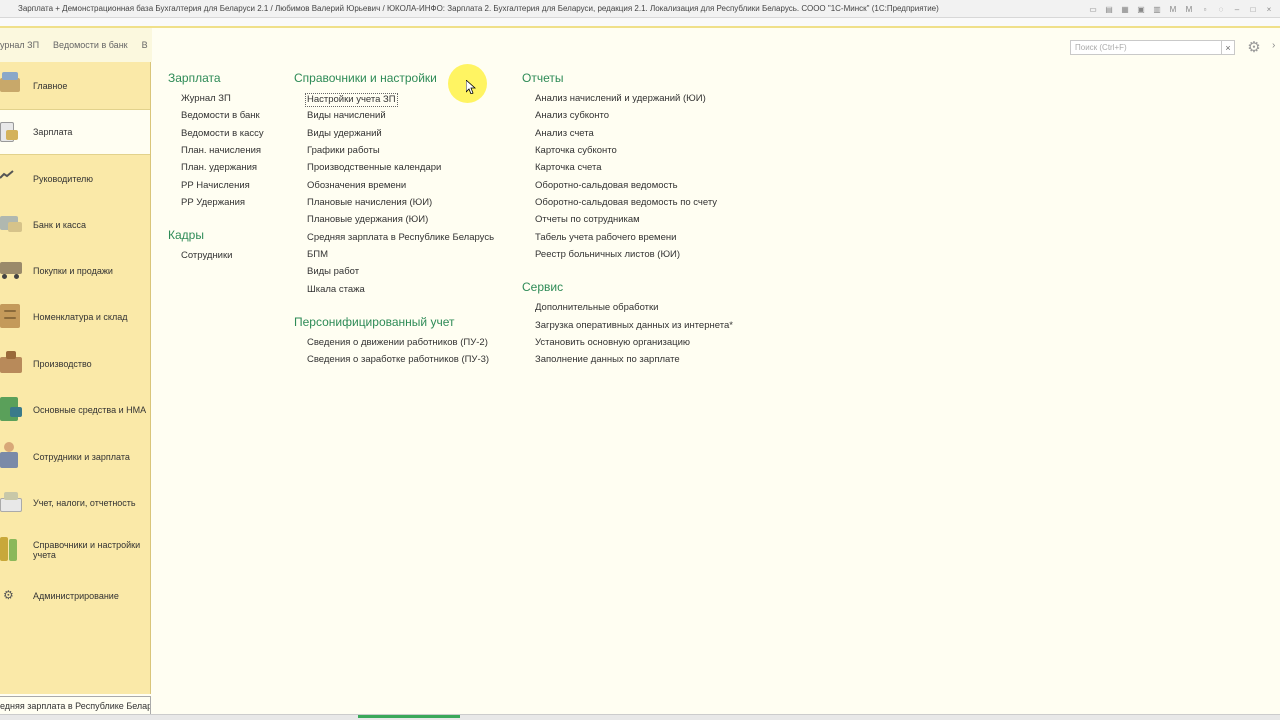 This screenshot has width=1280, height=720. What do you see at coordinates (607, 360) in the screenshot?
I see `link-fill-salary-data: Заполнение данных по зарплате` at bounding box center [607, 360].